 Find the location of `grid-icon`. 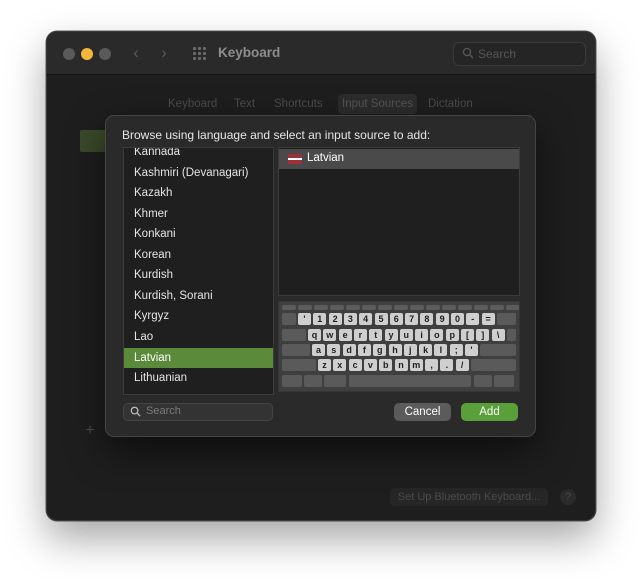

grid-icon is located at coordinates (200, 54).